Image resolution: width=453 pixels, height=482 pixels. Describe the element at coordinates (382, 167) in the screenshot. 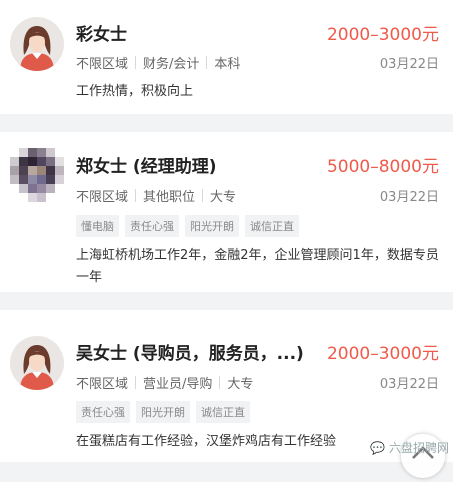

I see `salary-range: 5000–8000元` at that location.